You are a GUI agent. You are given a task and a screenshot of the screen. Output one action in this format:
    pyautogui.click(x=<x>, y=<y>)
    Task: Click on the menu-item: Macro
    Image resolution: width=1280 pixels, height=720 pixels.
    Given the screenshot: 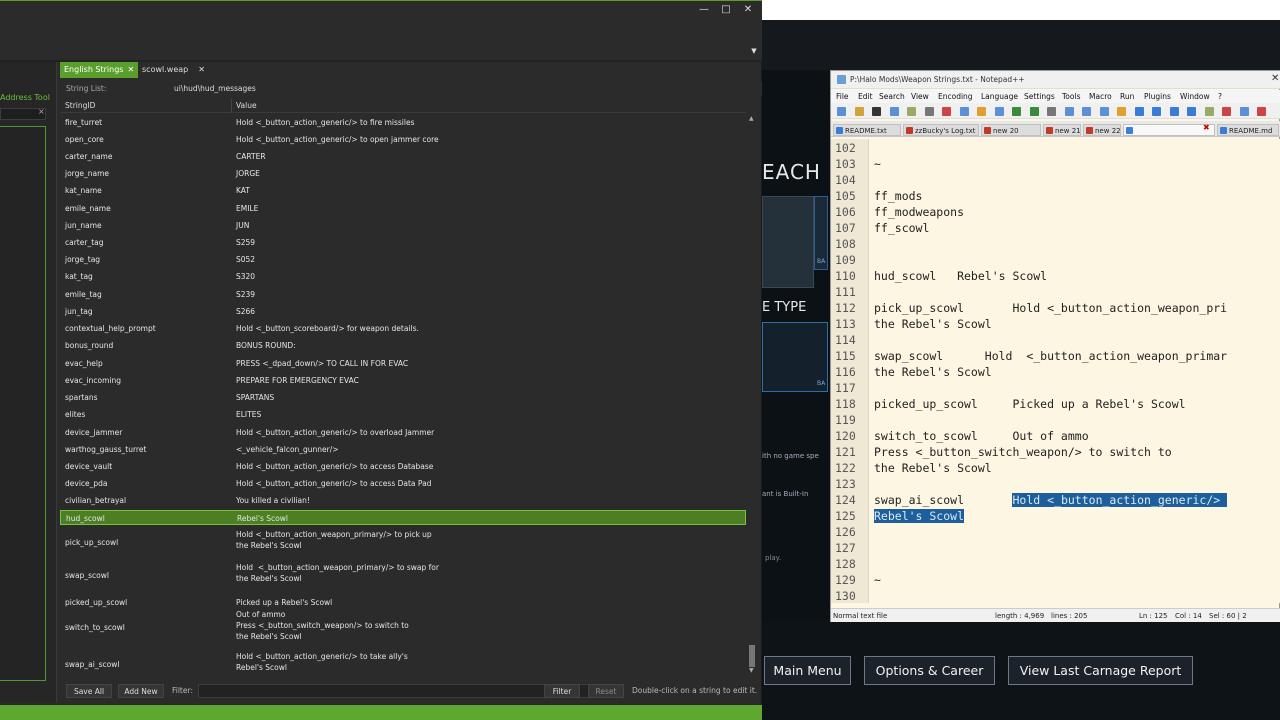 What is the action you would take?
    pyautogui.click(x=1100, y=96)
    